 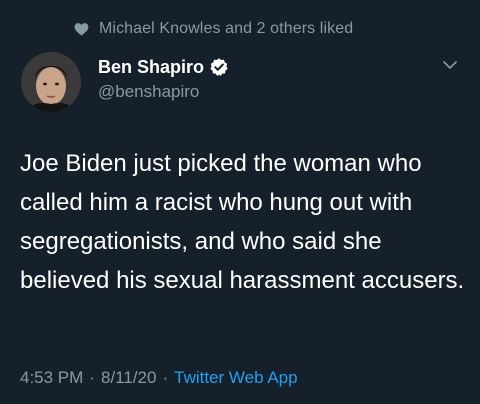 What do you see at coordinates (219, 67) in the screenshot?
I see `verified-badge-icon` at bounding box center [219, 67].